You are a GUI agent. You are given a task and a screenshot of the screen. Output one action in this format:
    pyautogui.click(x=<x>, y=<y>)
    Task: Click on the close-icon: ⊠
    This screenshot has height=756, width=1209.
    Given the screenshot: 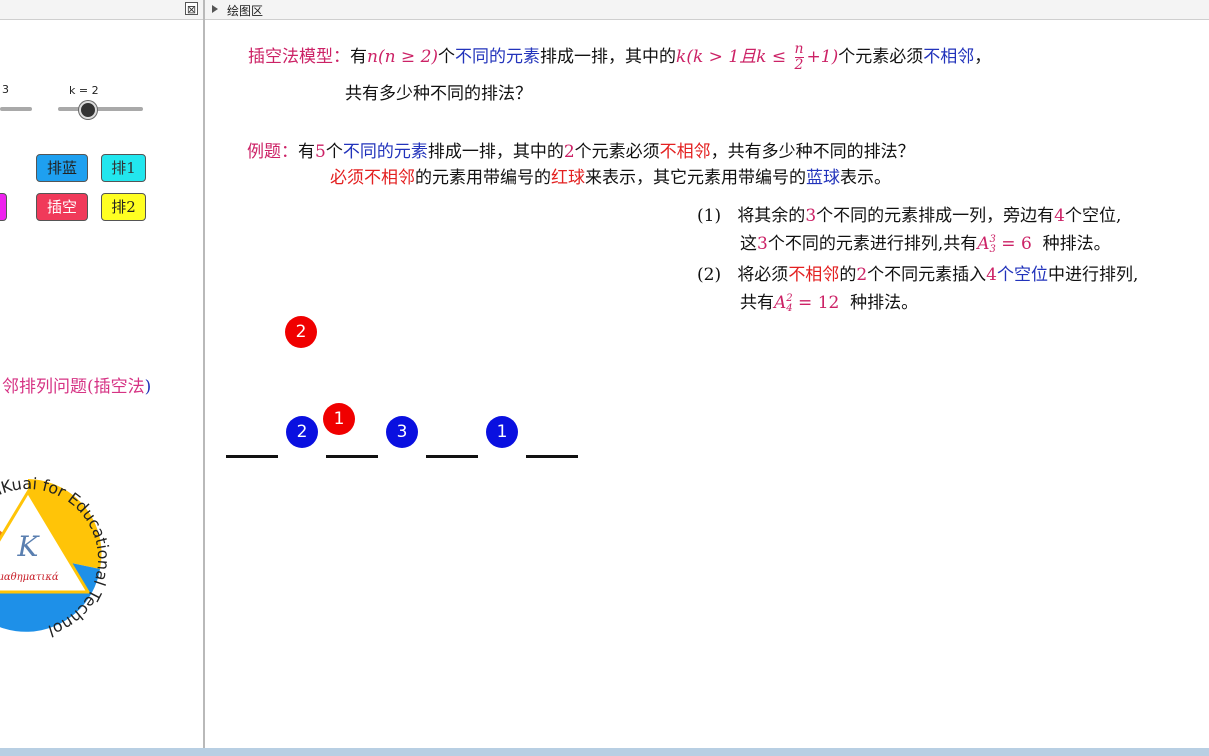 What is the action you would take?
    pyautogui.click(x=191, y=9)
    